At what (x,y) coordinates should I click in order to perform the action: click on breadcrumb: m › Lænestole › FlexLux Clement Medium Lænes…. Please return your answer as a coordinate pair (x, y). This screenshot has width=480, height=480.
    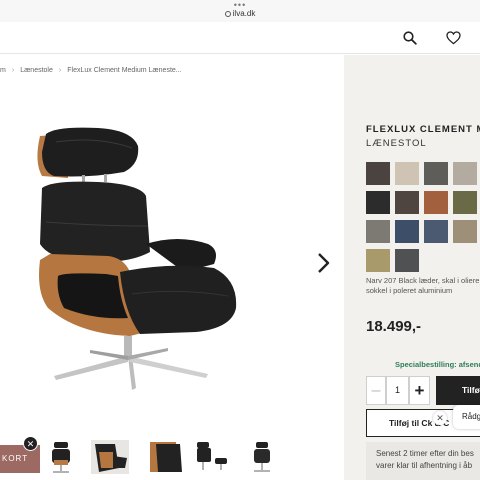
    Looking at the image, I should click on (91, 70).